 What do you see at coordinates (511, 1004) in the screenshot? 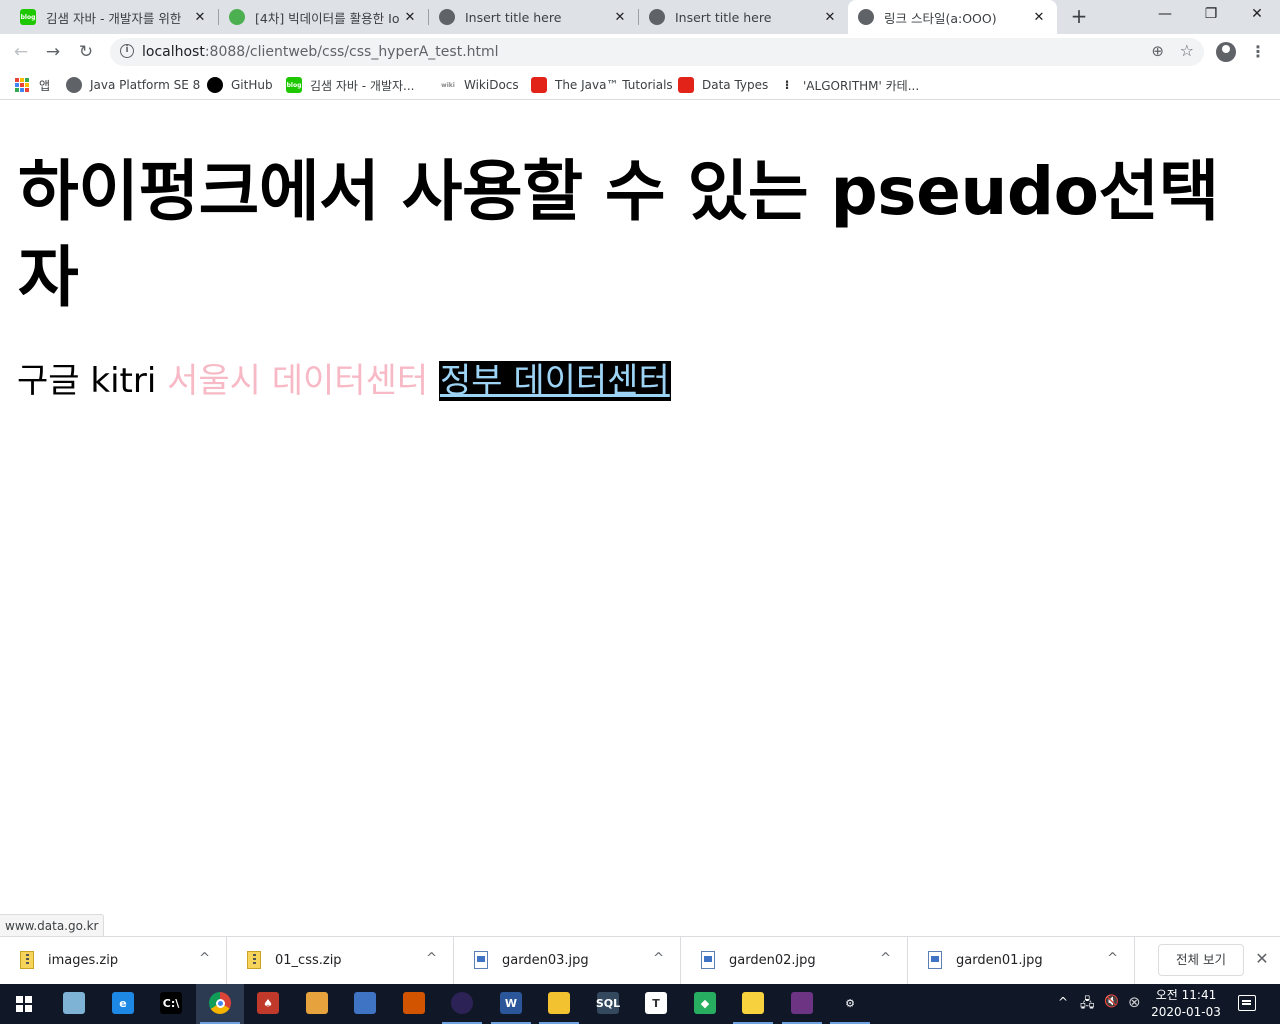
I see `word-taskbar-button: W` at bounding box center [511, 1004].